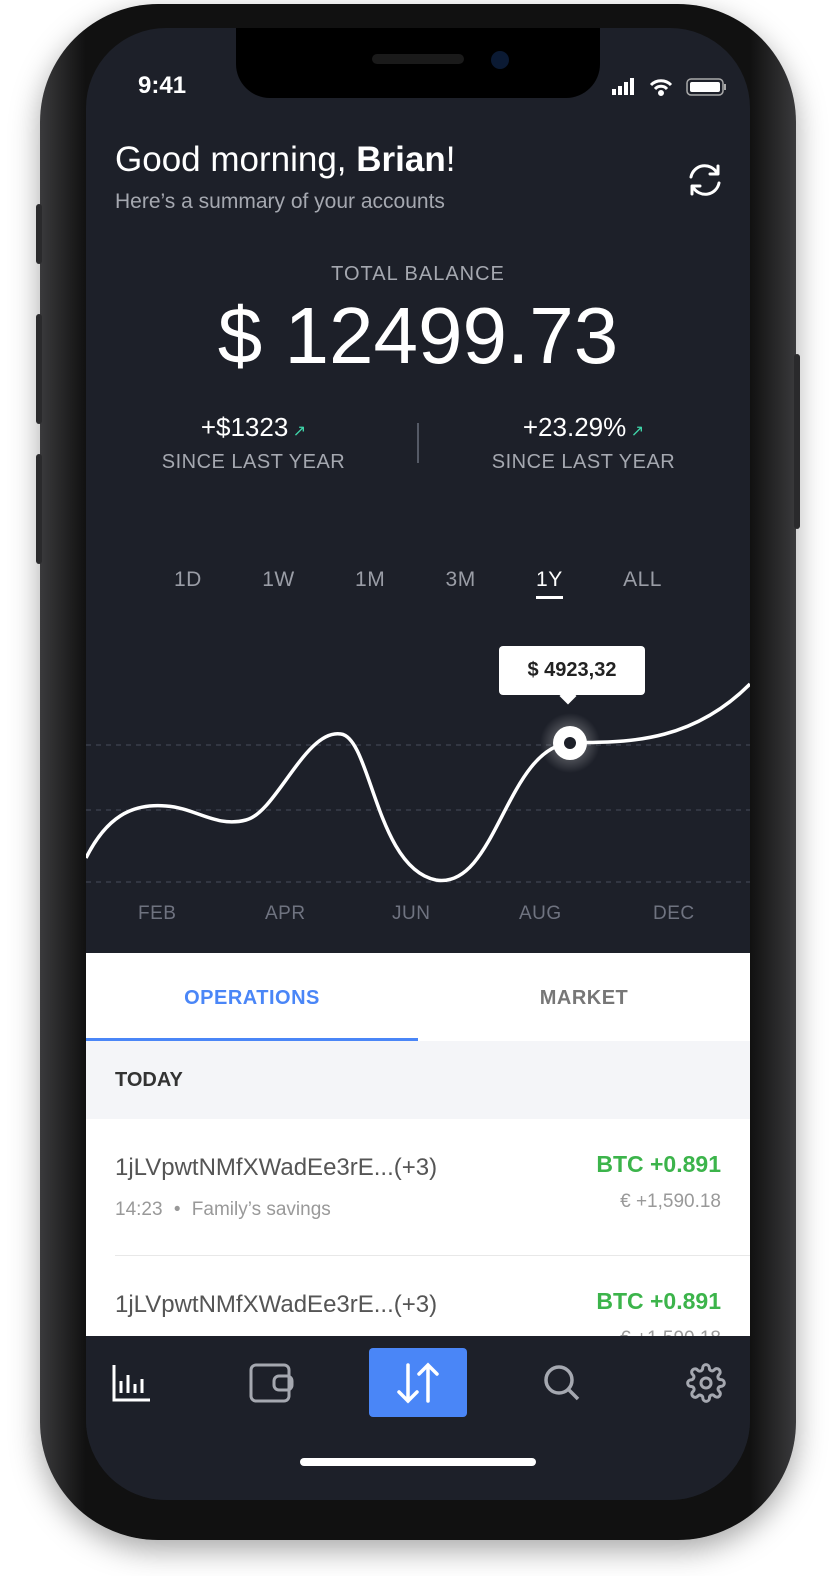 The width and height of the screenshot is (840, 1576). What do you see at coordinates (540, 913) in the screenshot?
I see `month-label: AUG` at bounding box center [540, 913].